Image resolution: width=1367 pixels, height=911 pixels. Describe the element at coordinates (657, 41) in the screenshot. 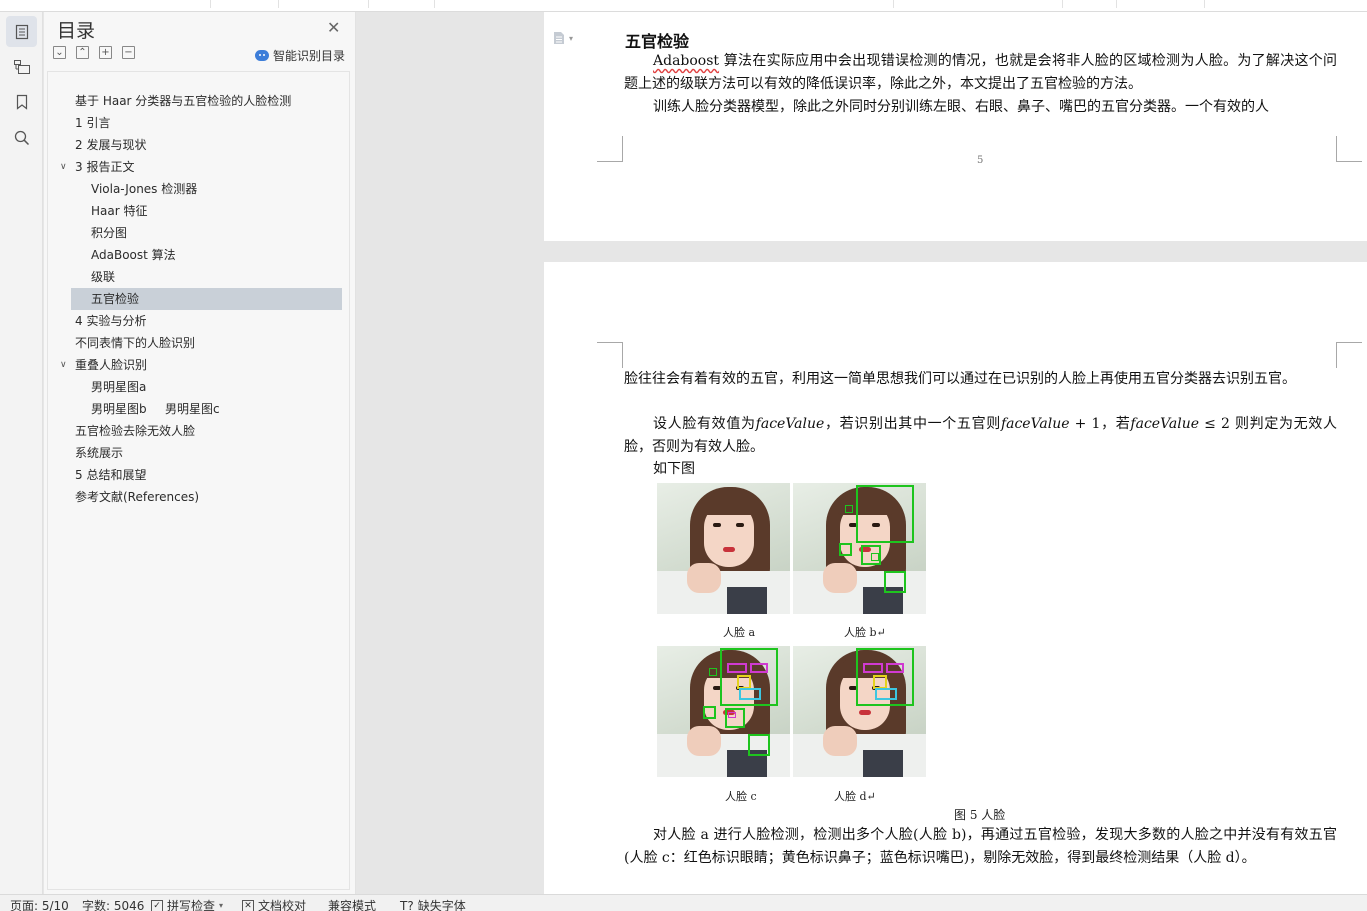

I see `section-heading: 五官检验` at that location.